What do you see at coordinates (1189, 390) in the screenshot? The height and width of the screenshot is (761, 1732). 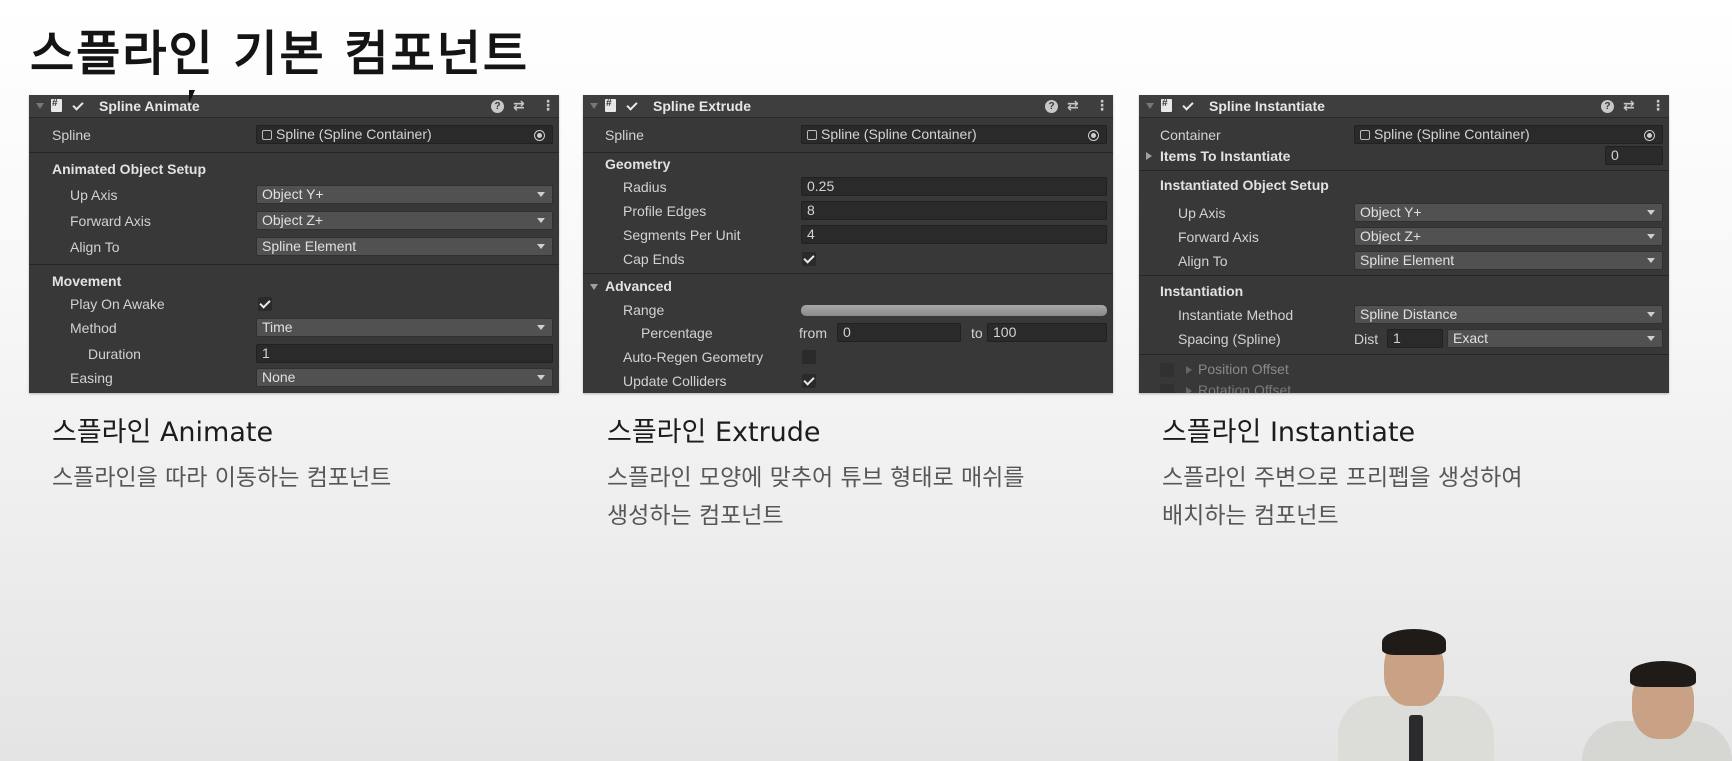 I see `rotation-offset-foldout-icon` at bounding box center [1189, 390].